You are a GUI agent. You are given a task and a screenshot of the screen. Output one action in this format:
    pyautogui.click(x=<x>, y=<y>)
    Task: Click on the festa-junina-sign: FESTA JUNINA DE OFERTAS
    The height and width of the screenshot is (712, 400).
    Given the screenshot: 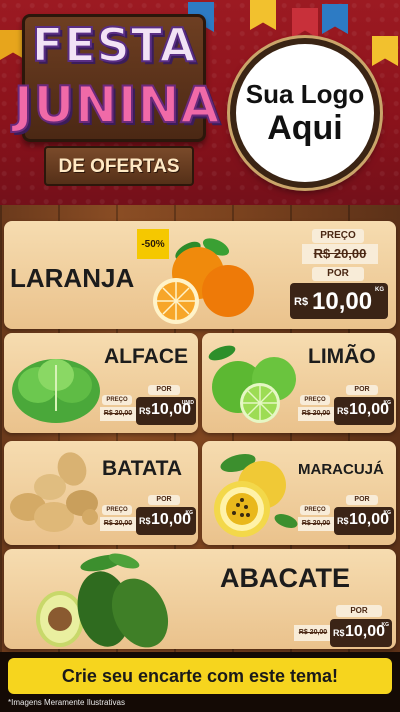 What is the action you would take?
    pyautogui.click(x=117, y=96)
    